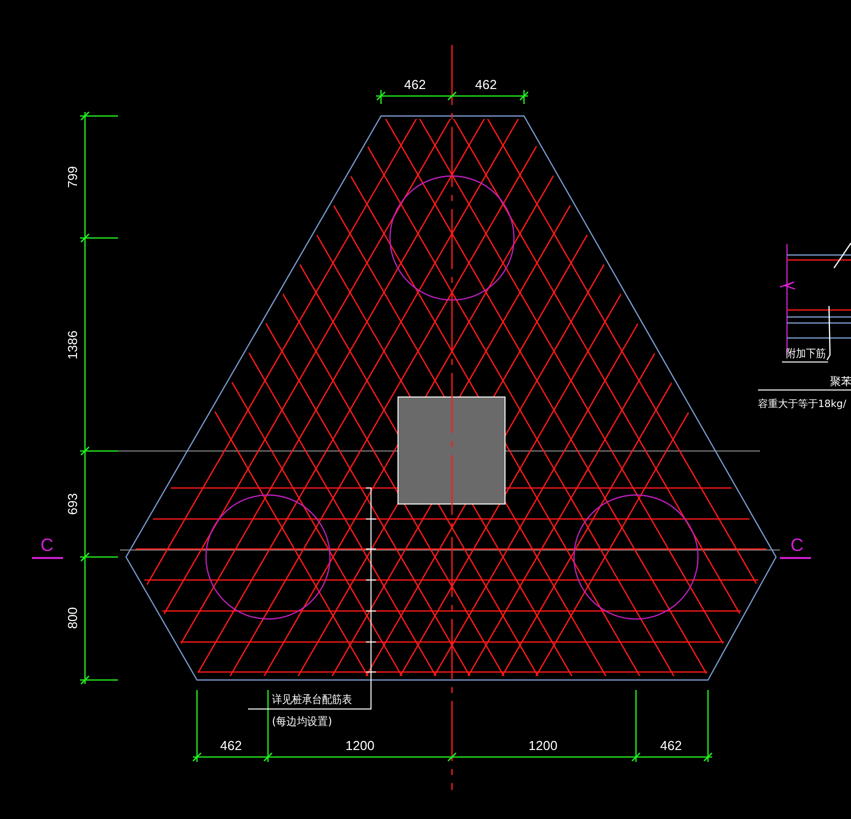 The image size is (851, 819). I want to click on dimension-text: 1386, so click(72, 345).